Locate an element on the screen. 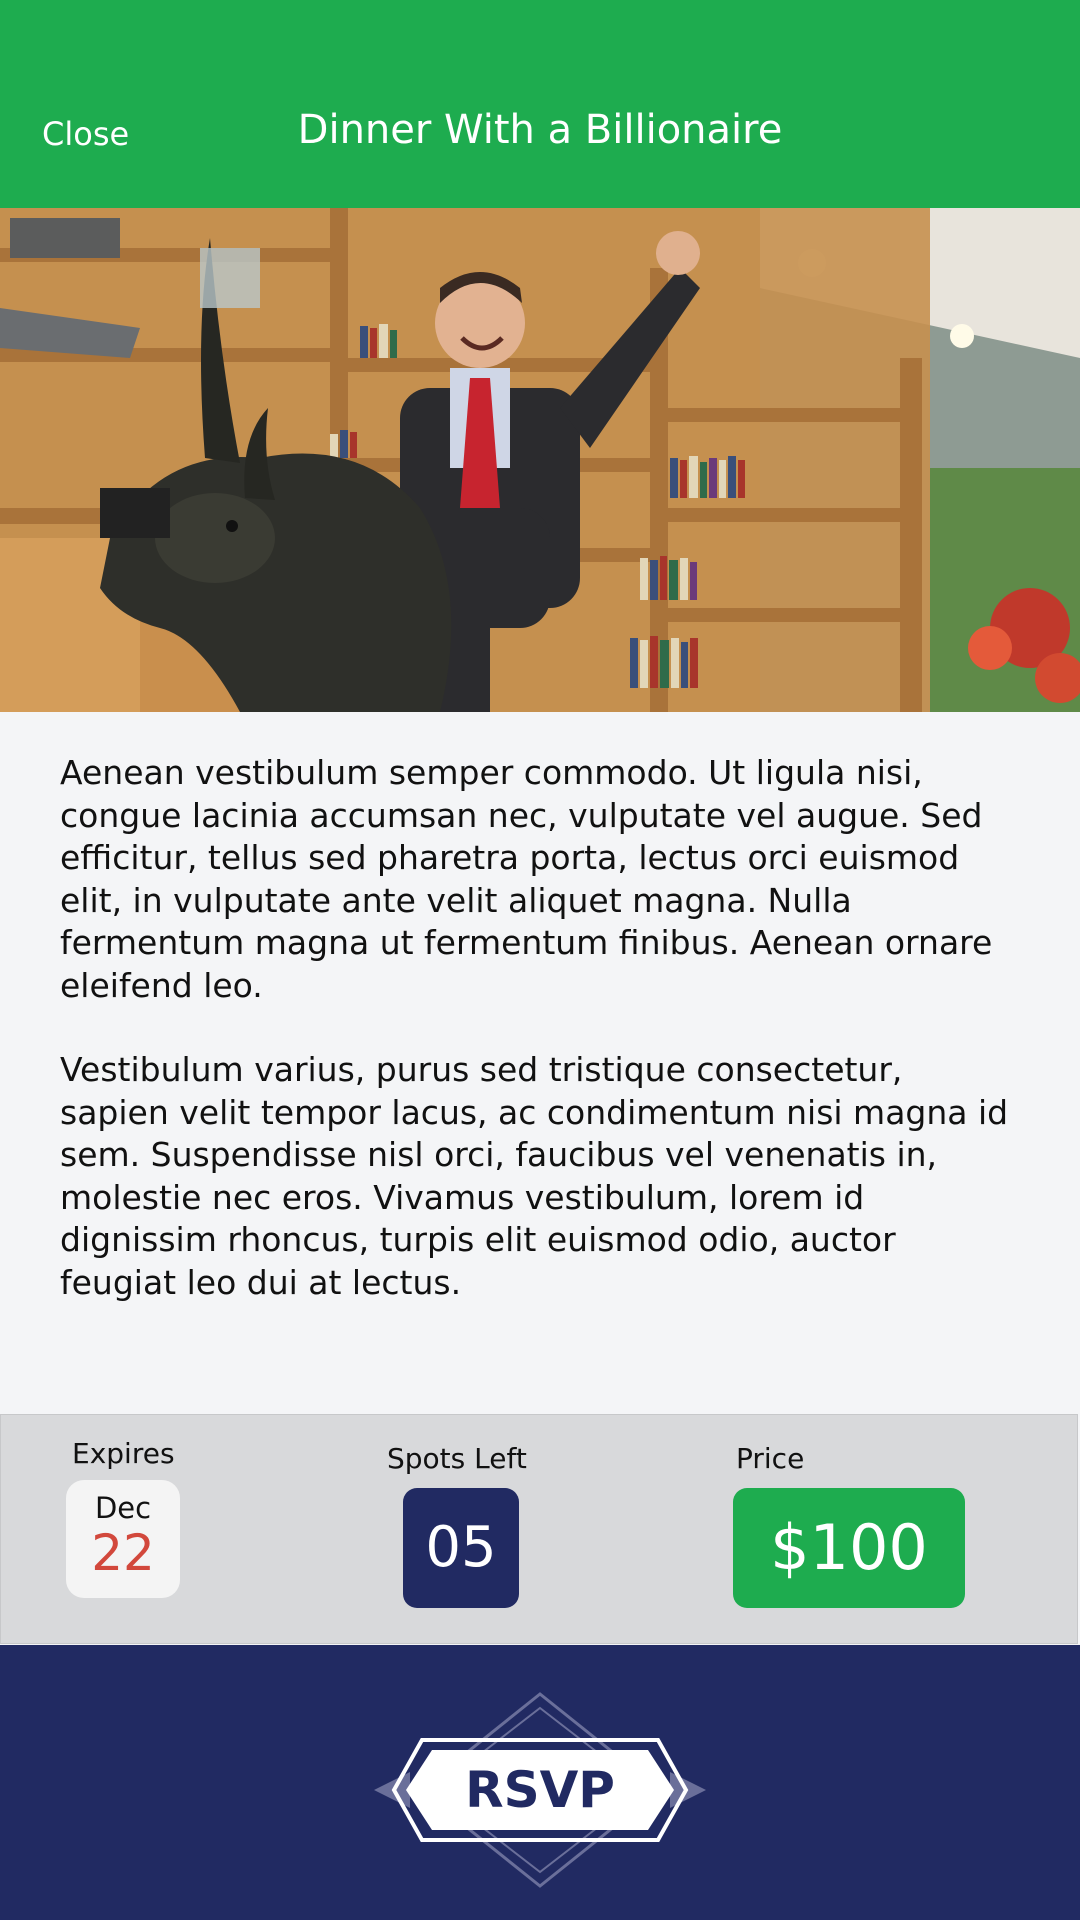 Image resolution: width=1080 pixels, height=1920 pixels. rsvp-label: RSVP is located at coordinates (540, 1790).